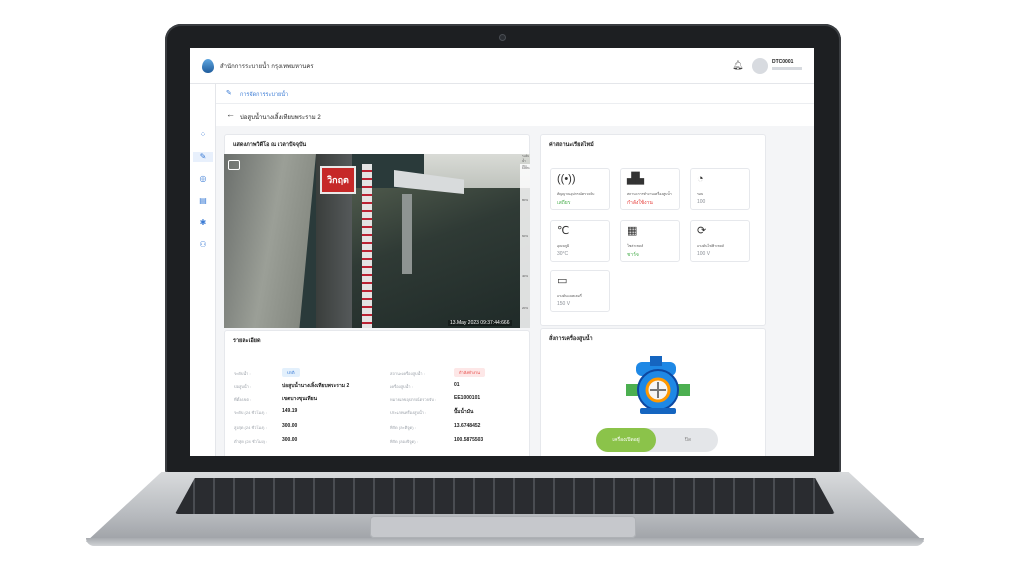 The image size is (1024, 576). What do you see at coordinates (563, 246) in the screenshot?
I see `status-tile-label: อุณหภูมิ` at bounding box center [563, 246].